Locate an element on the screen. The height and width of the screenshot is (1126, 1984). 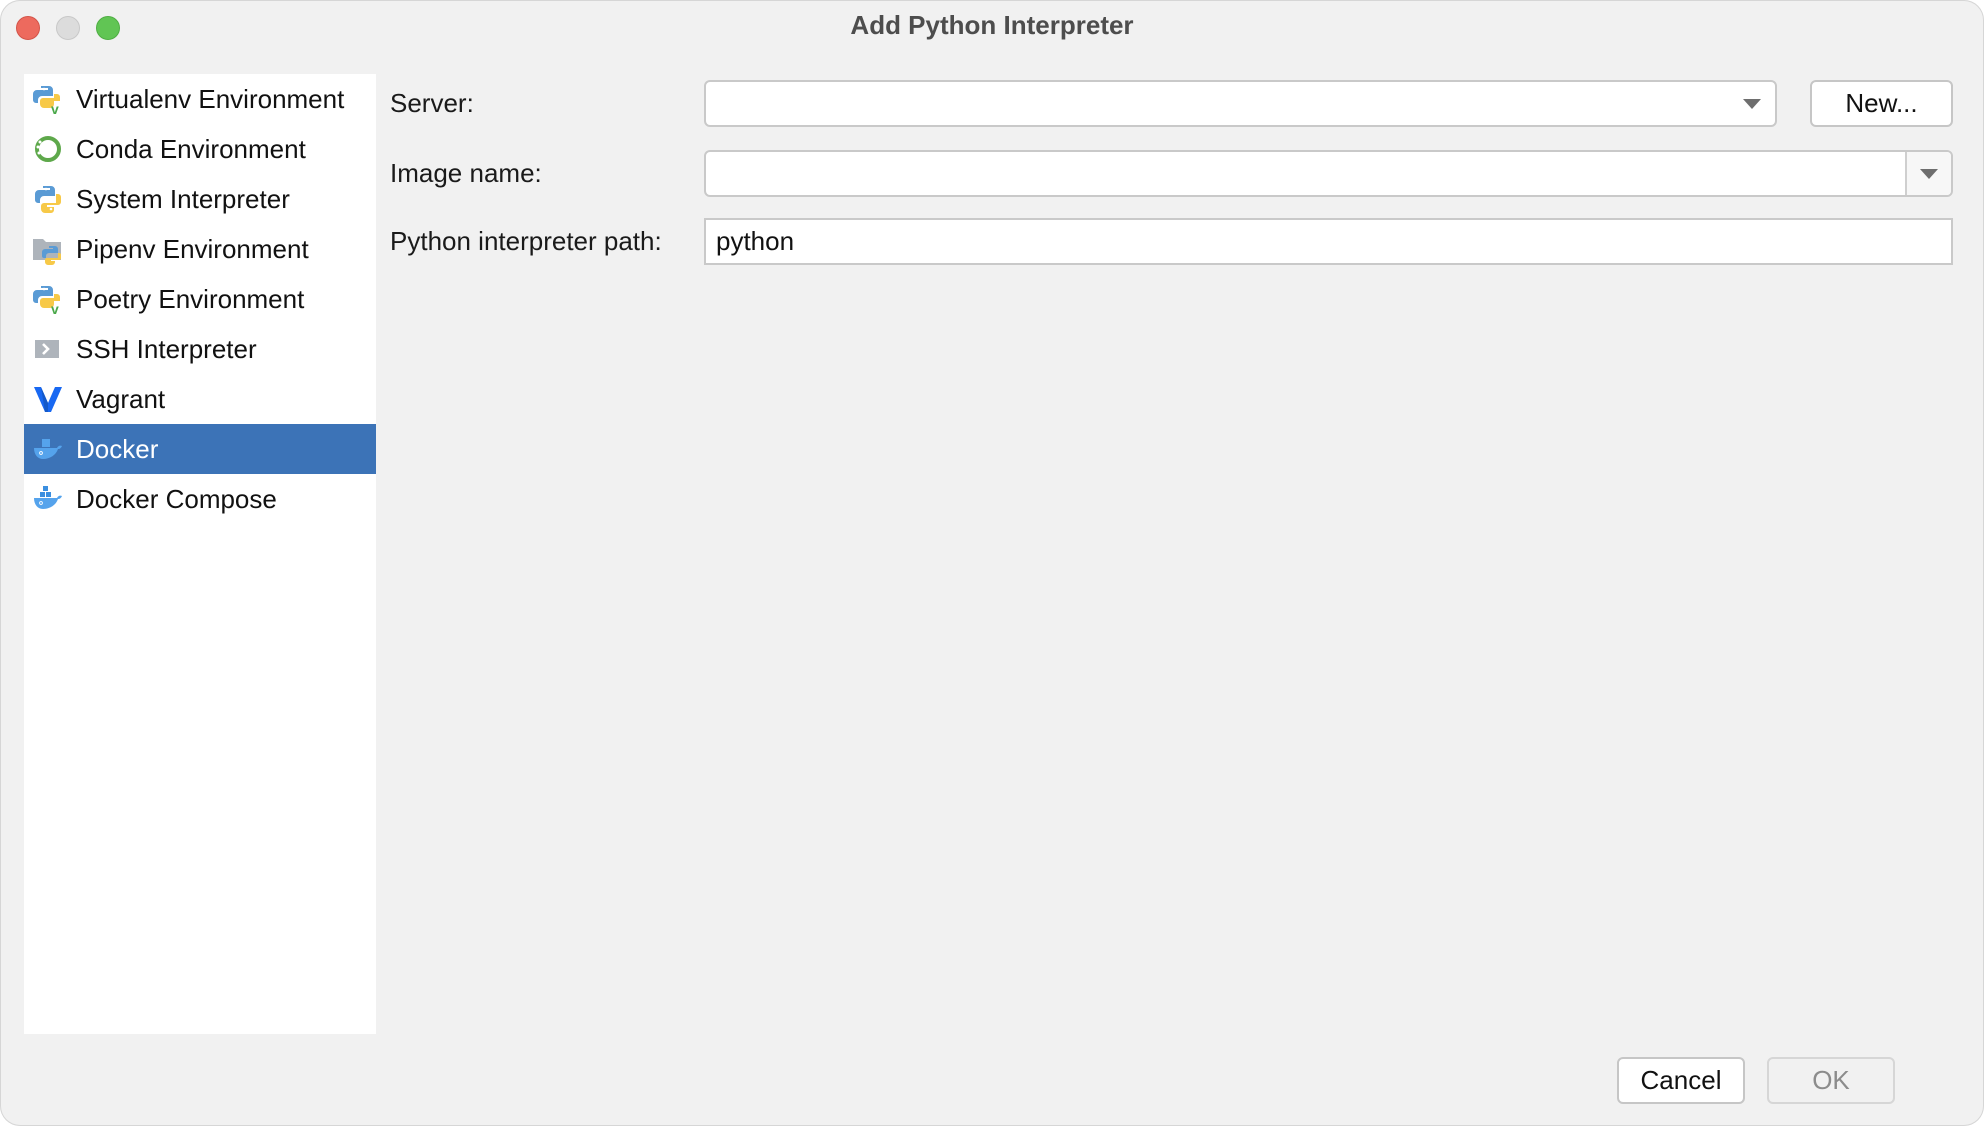
conda-icon is located at coordinates (48, 149).